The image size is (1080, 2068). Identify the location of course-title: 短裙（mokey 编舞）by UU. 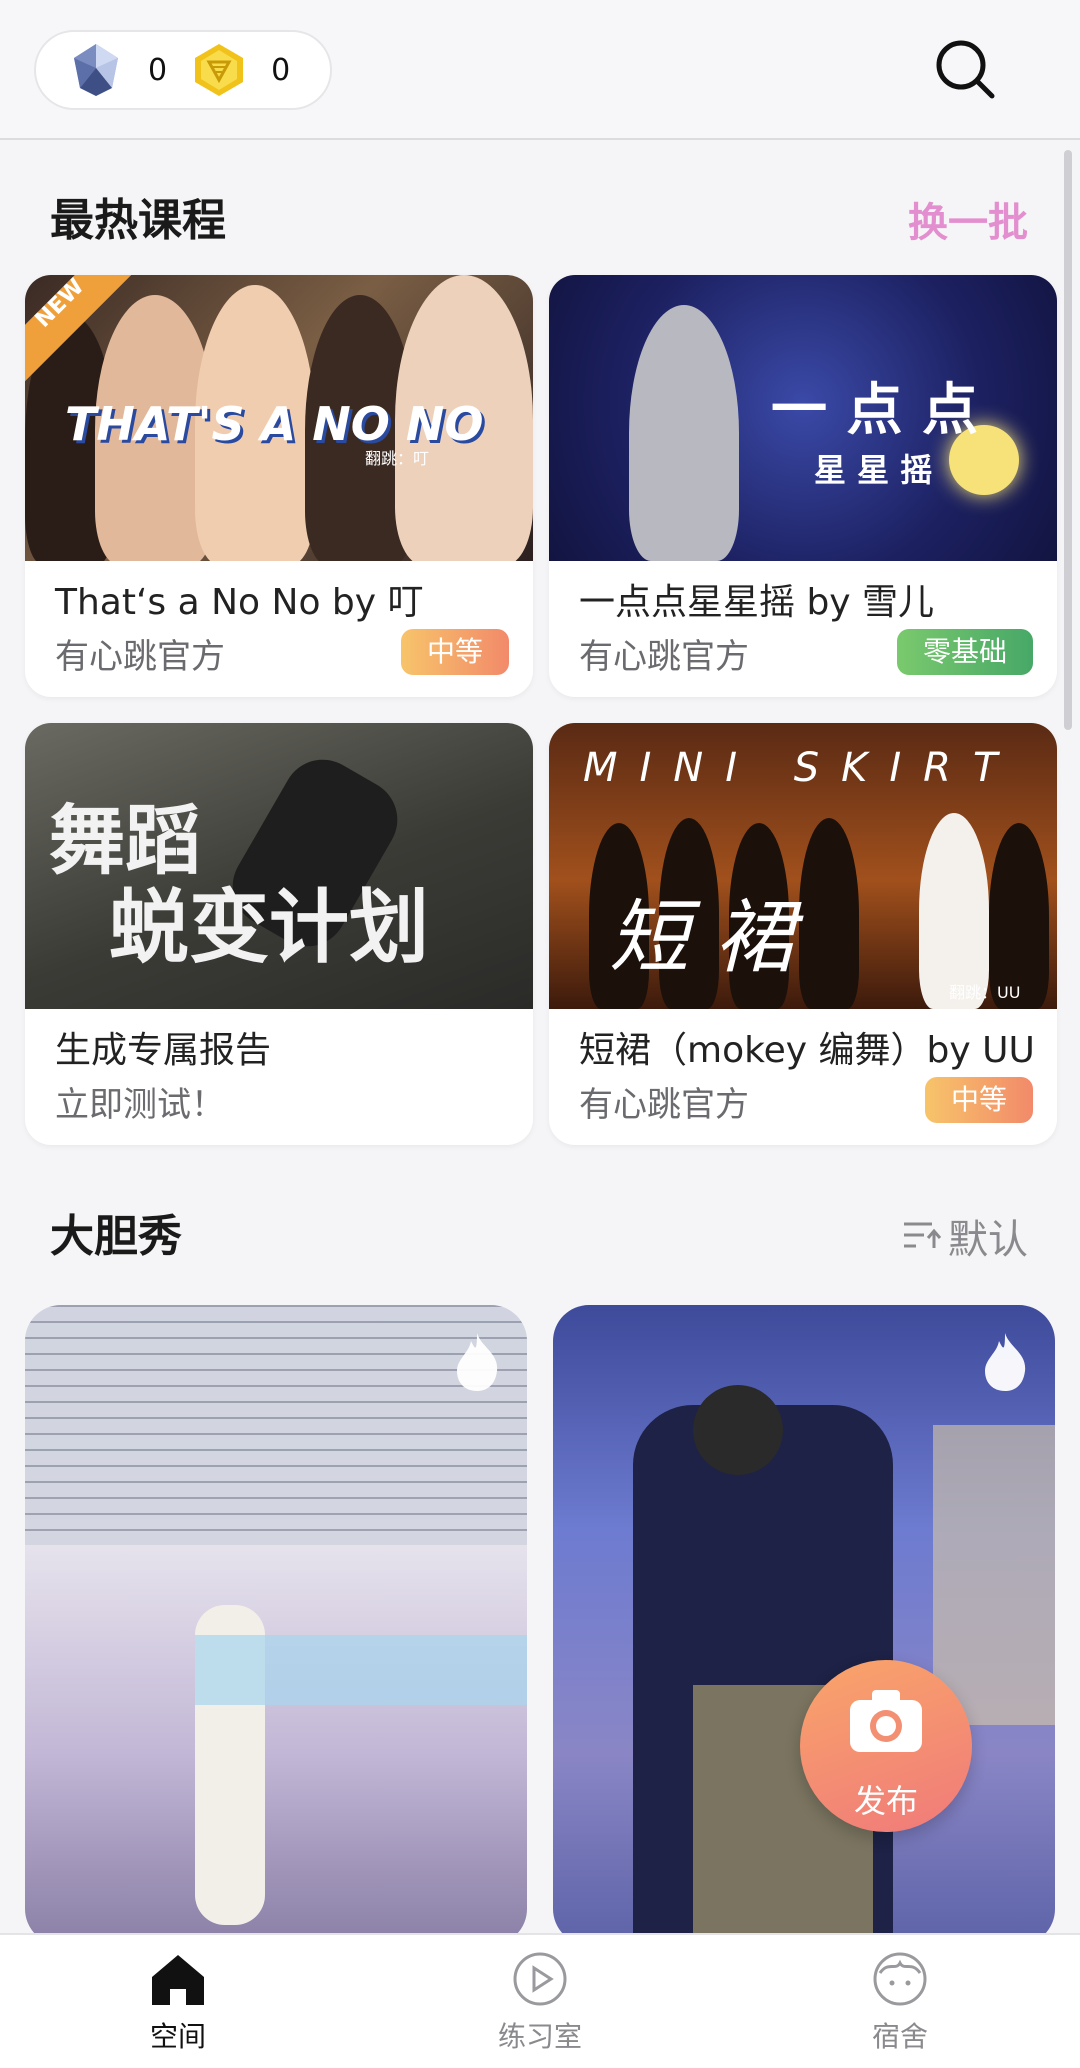
(807, 1050).